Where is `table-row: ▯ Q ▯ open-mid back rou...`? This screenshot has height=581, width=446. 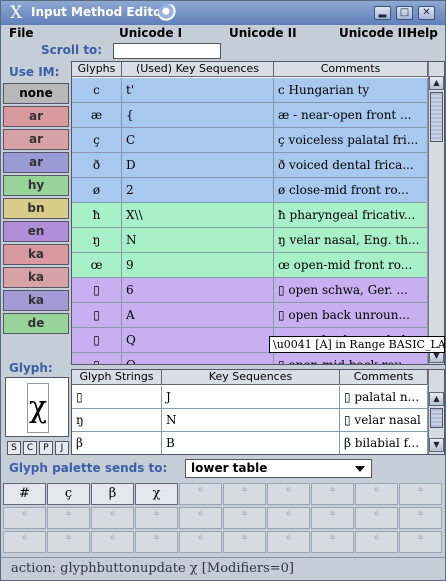 table-row: ▯ Q ▯ open-mid back rou... is located at coordinates (250, 358).